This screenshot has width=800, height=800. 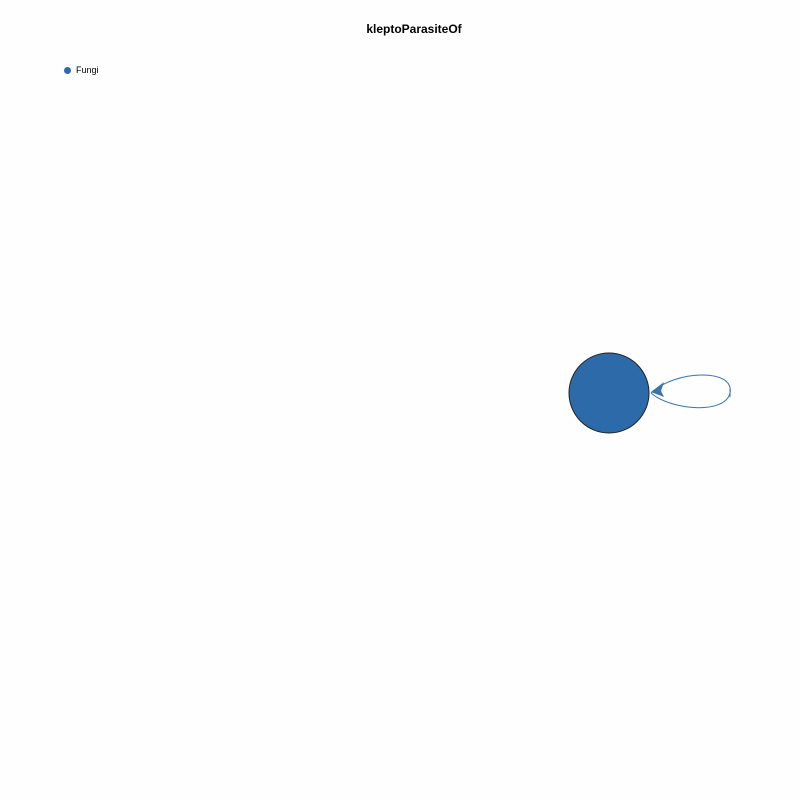 What do you see at coordinates (690, 391) in the screenshot?
I see `self-loop-edge` at bounding box center [690, 391].